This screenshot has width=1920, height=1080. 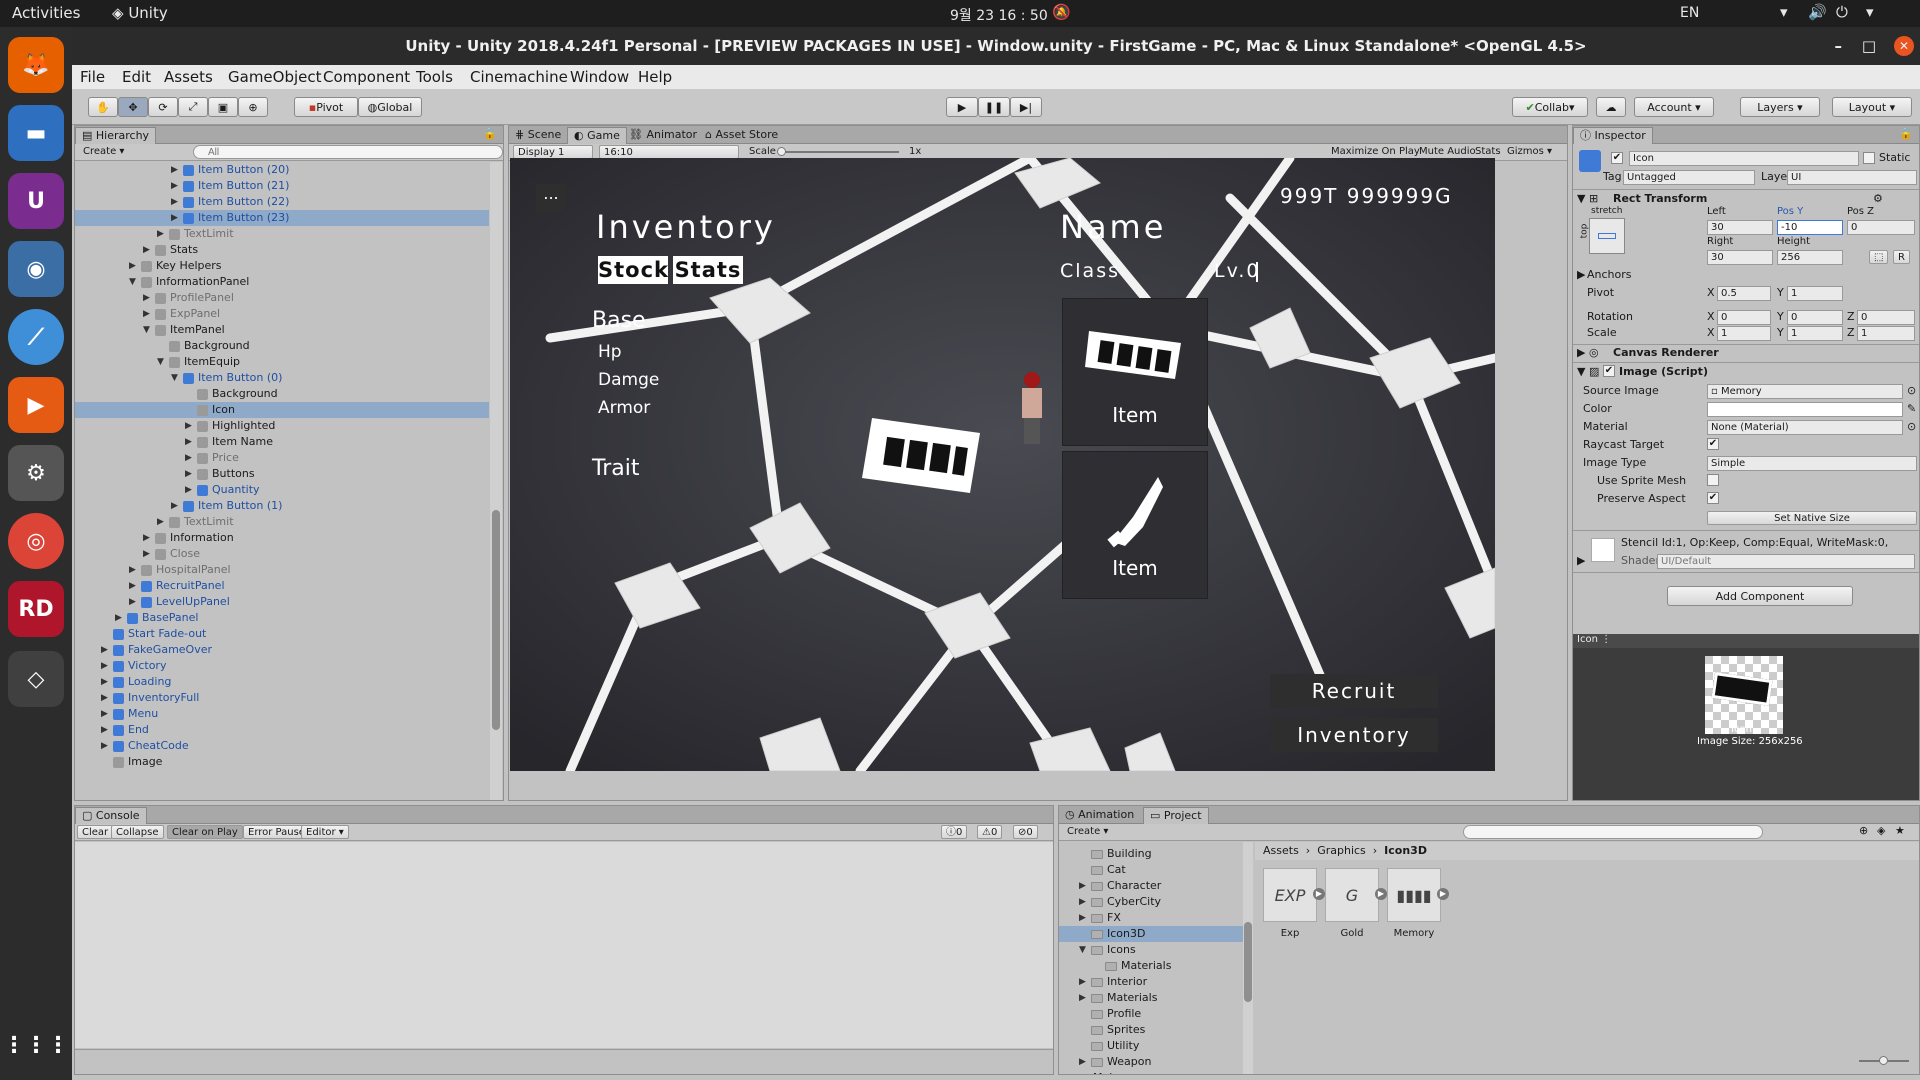 What do you see at coordinates (1151, 886) in the screenshot?
I see `project-folder-item: ▶ Character` at bounding box center [1151, 886].